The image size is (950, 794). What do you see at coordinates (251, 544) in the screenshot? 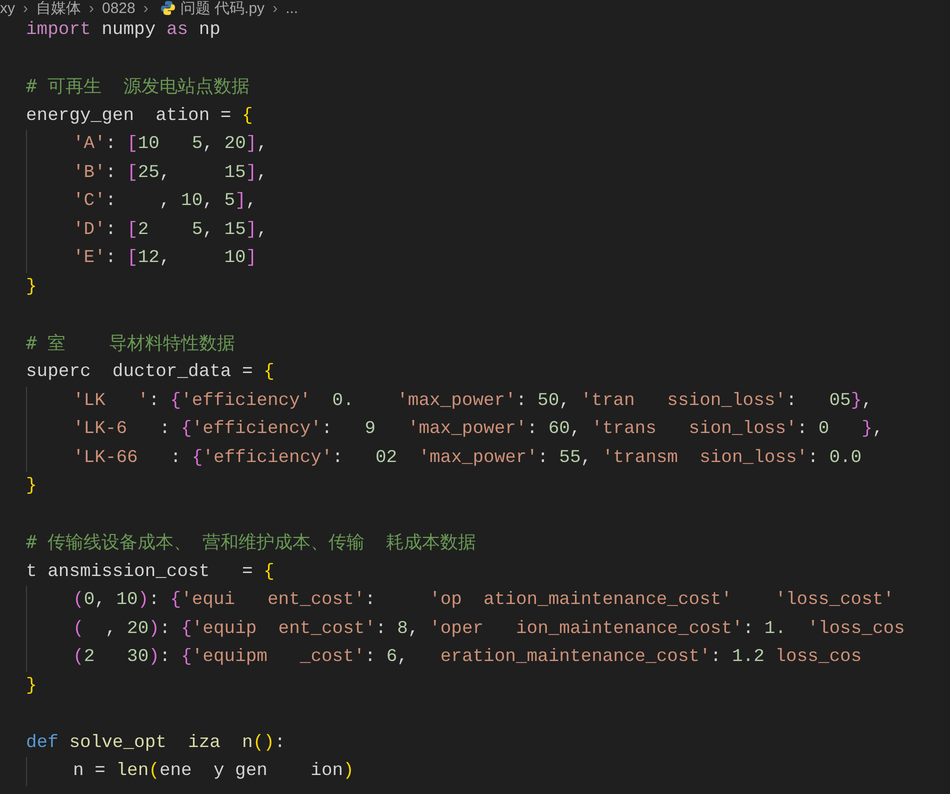
I see `code-line: # 传输线设备成本、 营和维护成本、传输 耗成本数据` at bounding box center [251, 544].